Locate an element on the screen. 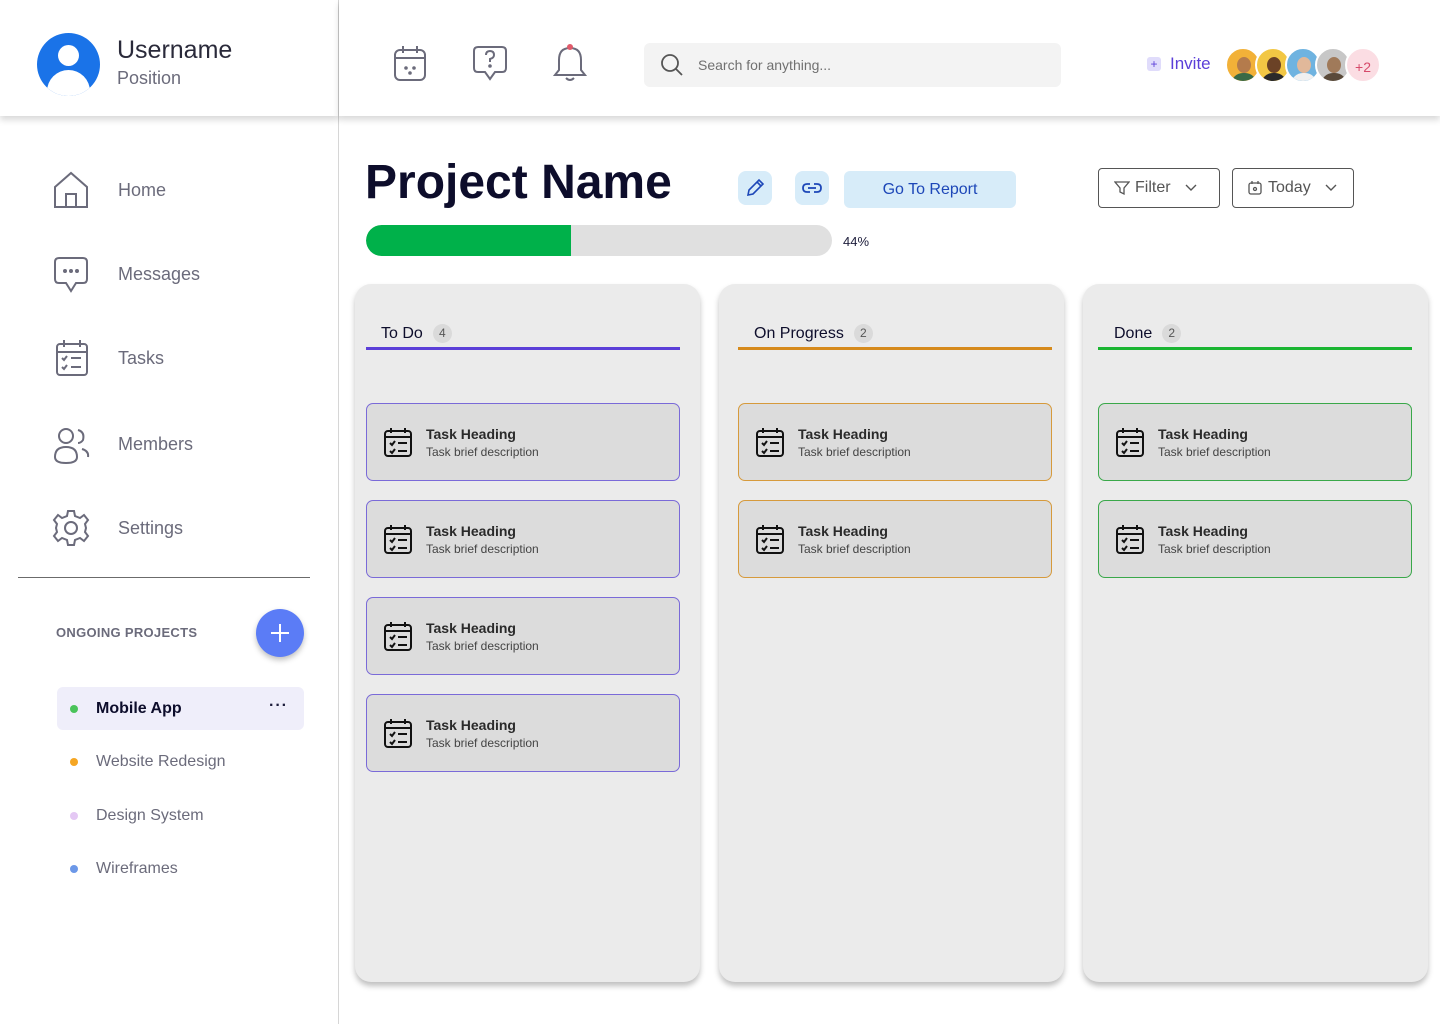 The height and width of the screenshot is (1024, 1440). plus-icon is located at coordinates (280, 633).